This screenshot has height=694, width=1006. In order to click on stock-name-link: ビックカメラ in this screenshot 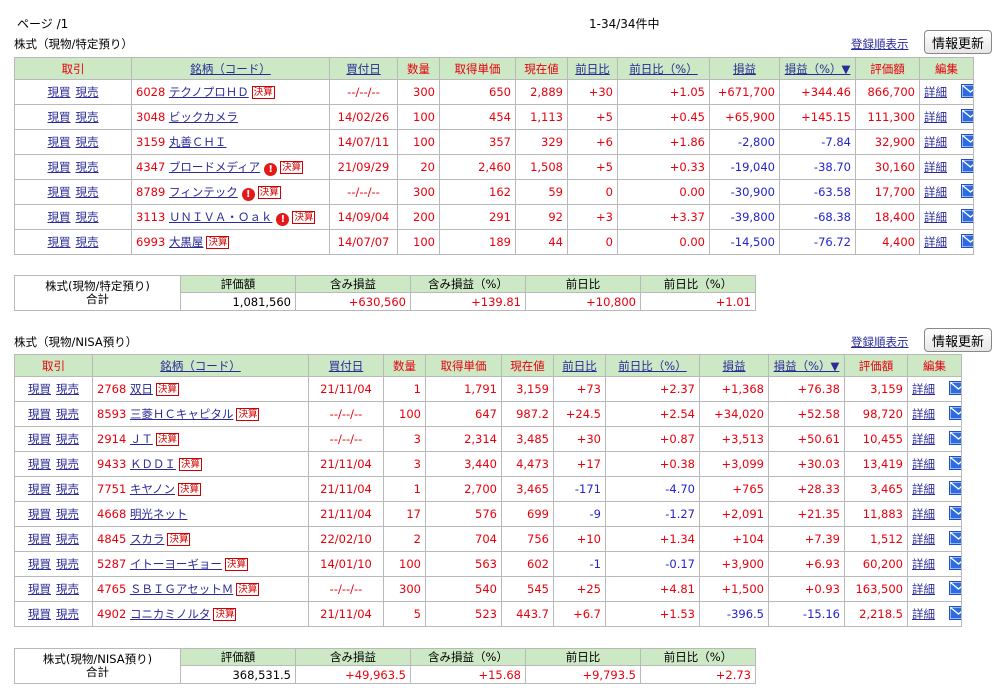, I will do `click(203, 117)`.